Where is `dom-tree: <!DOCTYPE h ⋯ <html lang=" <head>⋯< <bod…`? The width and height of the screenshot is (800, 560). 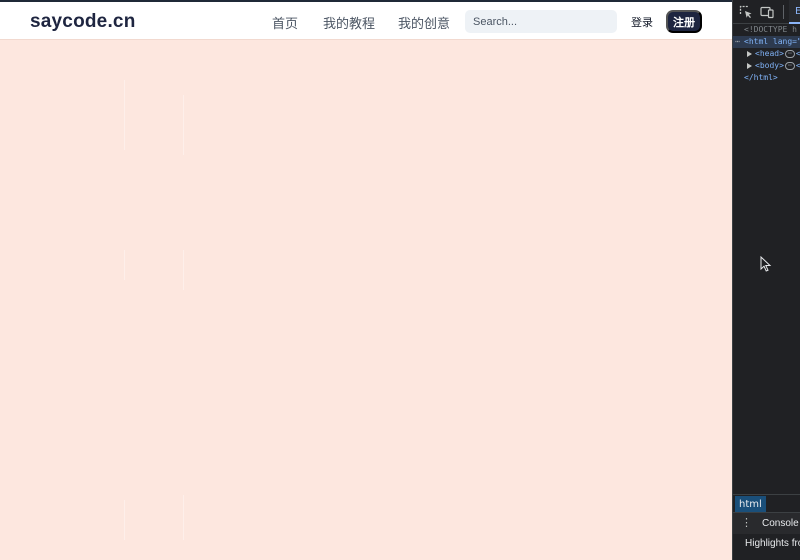 dom-tree: <!DOCTYPE h ⋯ <html lang=" <head>⋯< <bod… is located at coordinates (766, 54).